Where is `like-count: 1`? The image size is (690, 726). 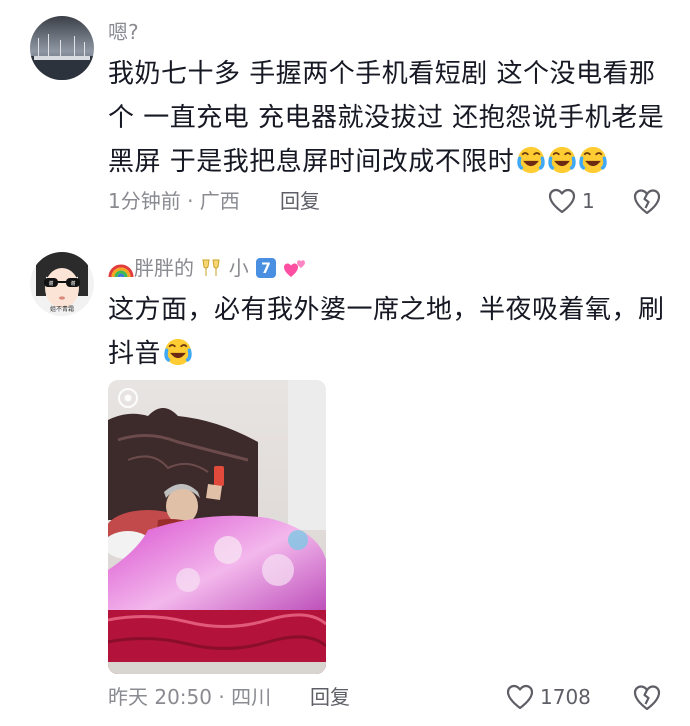
like-count: 1 is located at coordinates (588, 201).